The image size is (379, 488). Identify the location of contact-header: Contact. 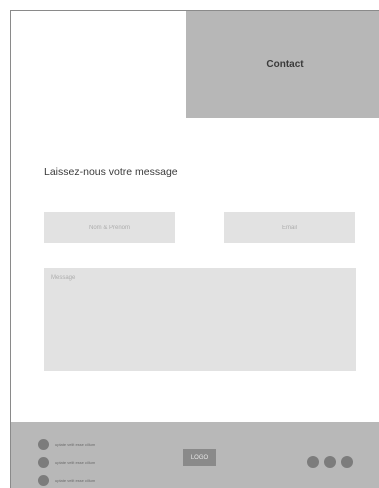
(282, 64).